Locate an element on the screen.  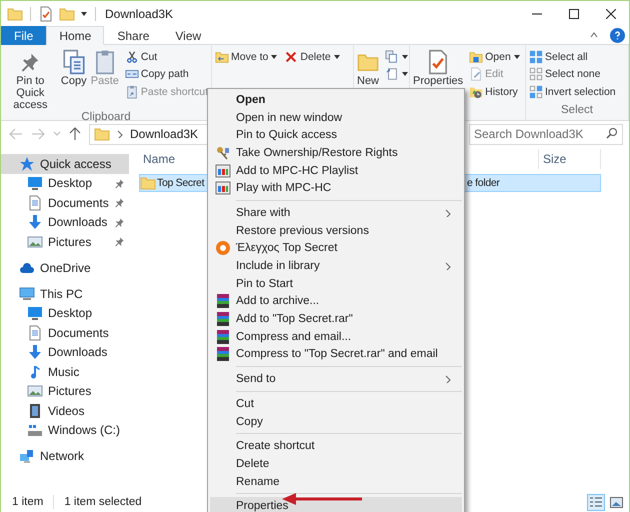
ribbon-button: Select all is located at coordinates (572, 57).